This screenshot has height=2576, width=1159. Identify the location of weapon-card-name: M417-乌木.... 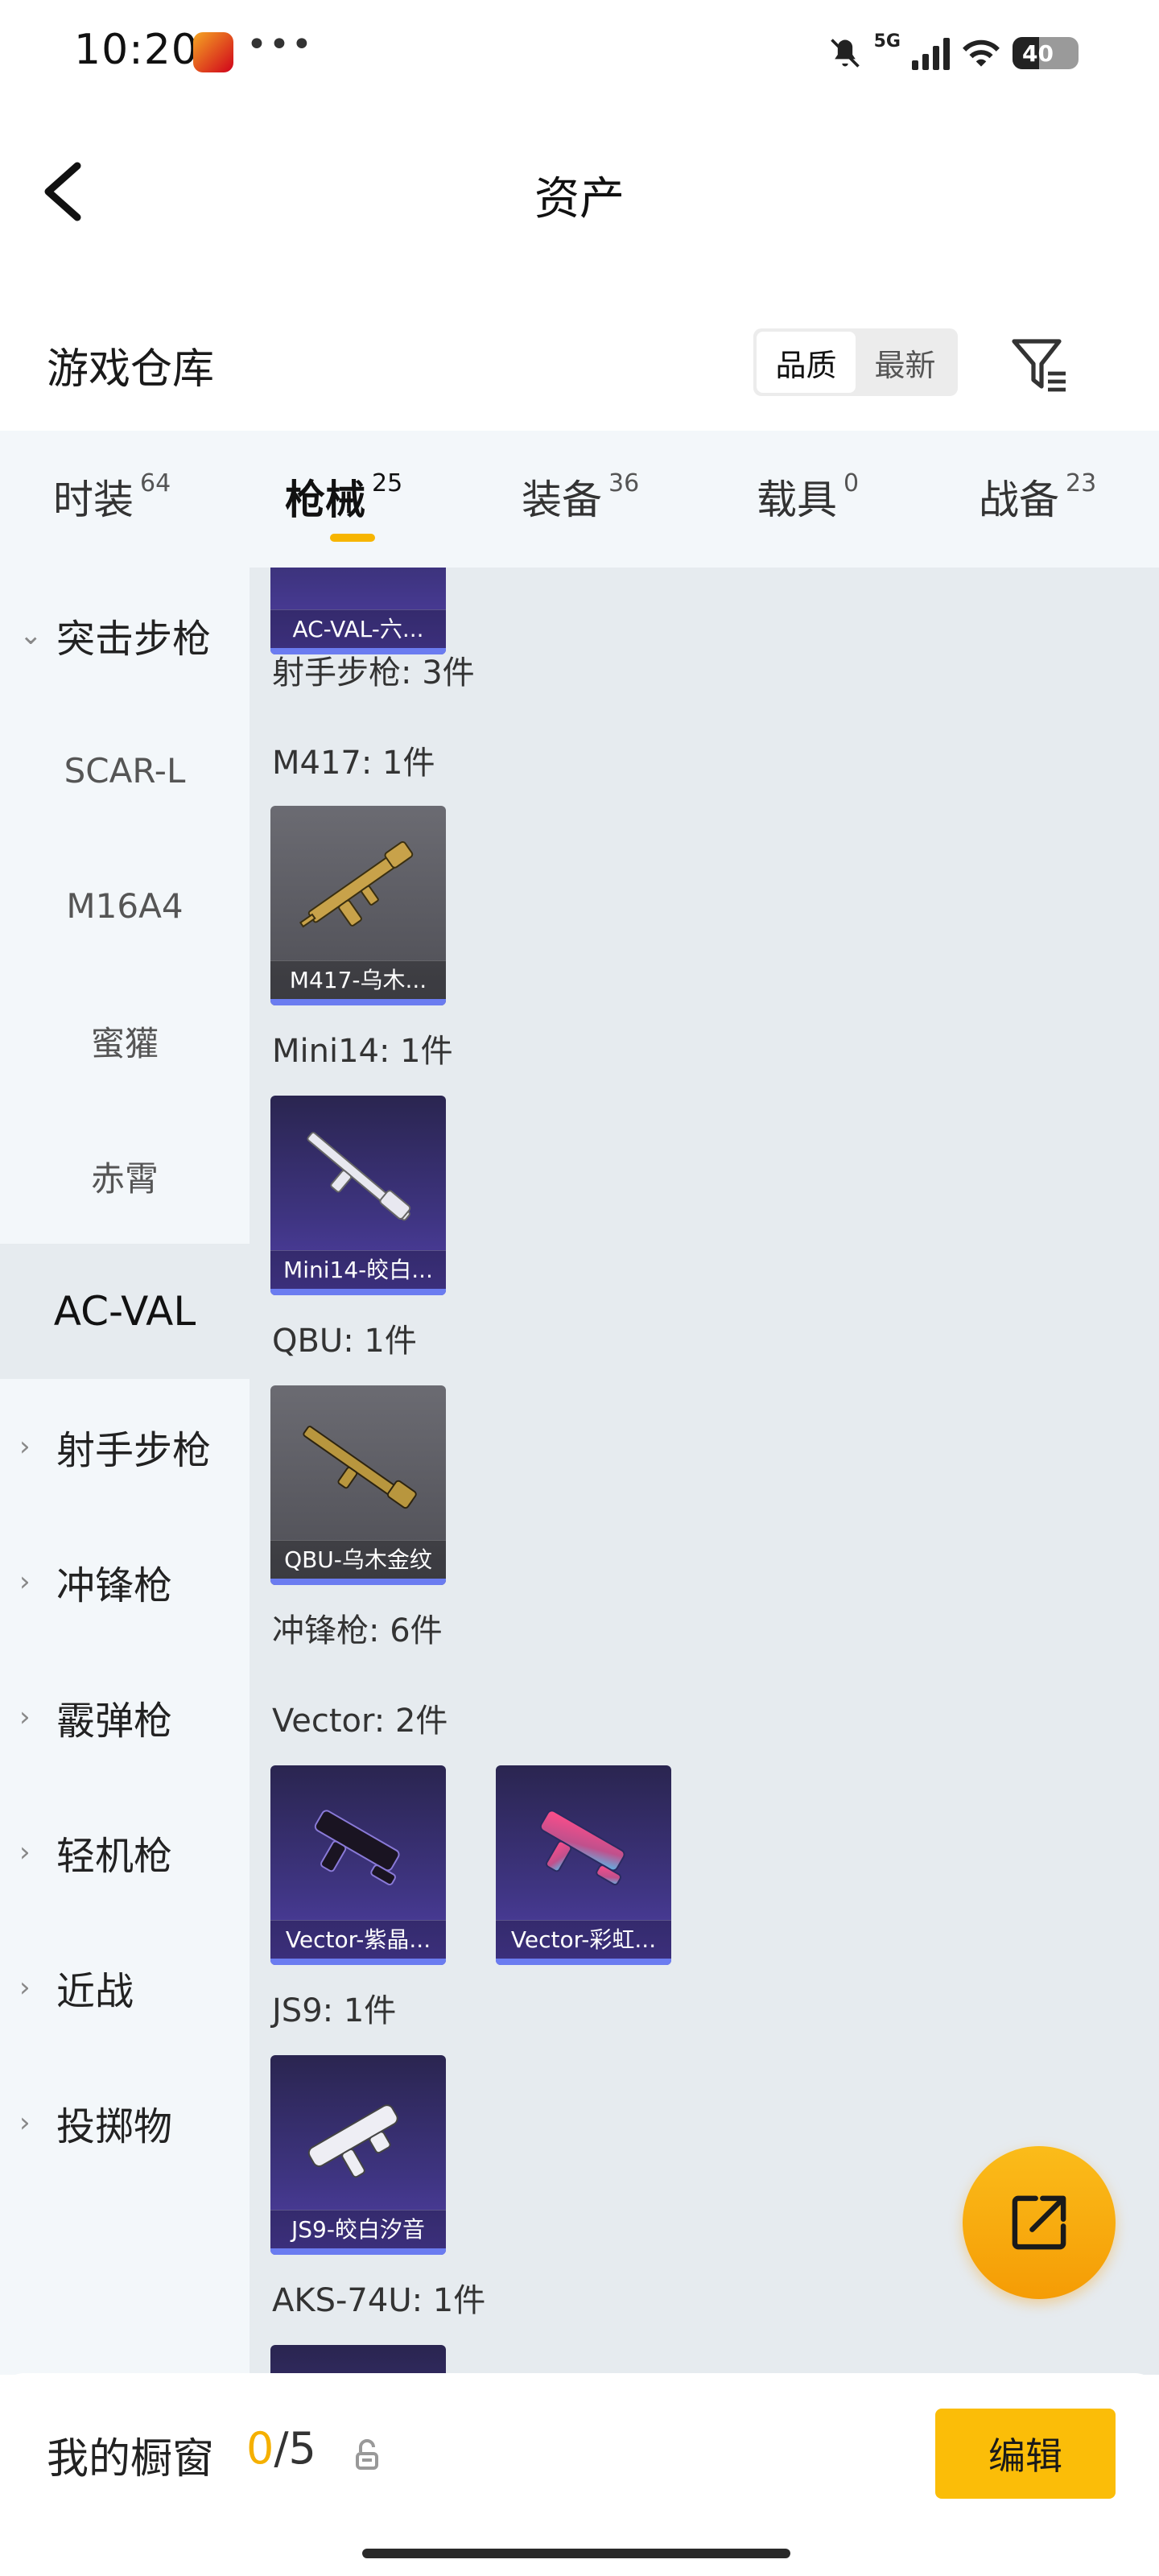
(358, 979).